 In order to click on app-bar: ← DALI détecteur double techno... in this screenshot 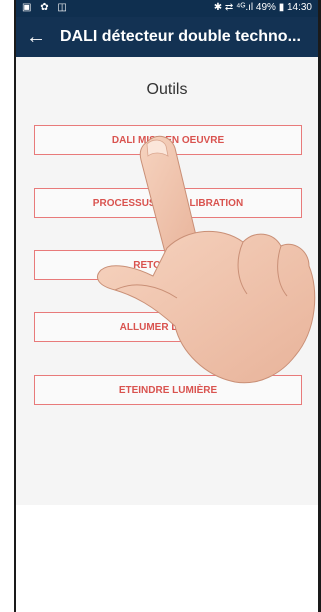, I will do `click(167, 37)`.